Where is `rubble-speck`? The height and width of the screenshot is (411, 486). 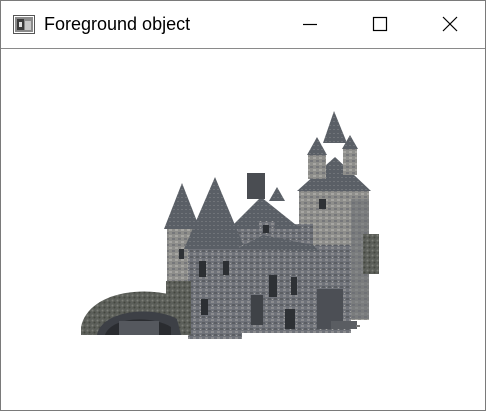
rubble-speck is located at coordinates (358, 326).